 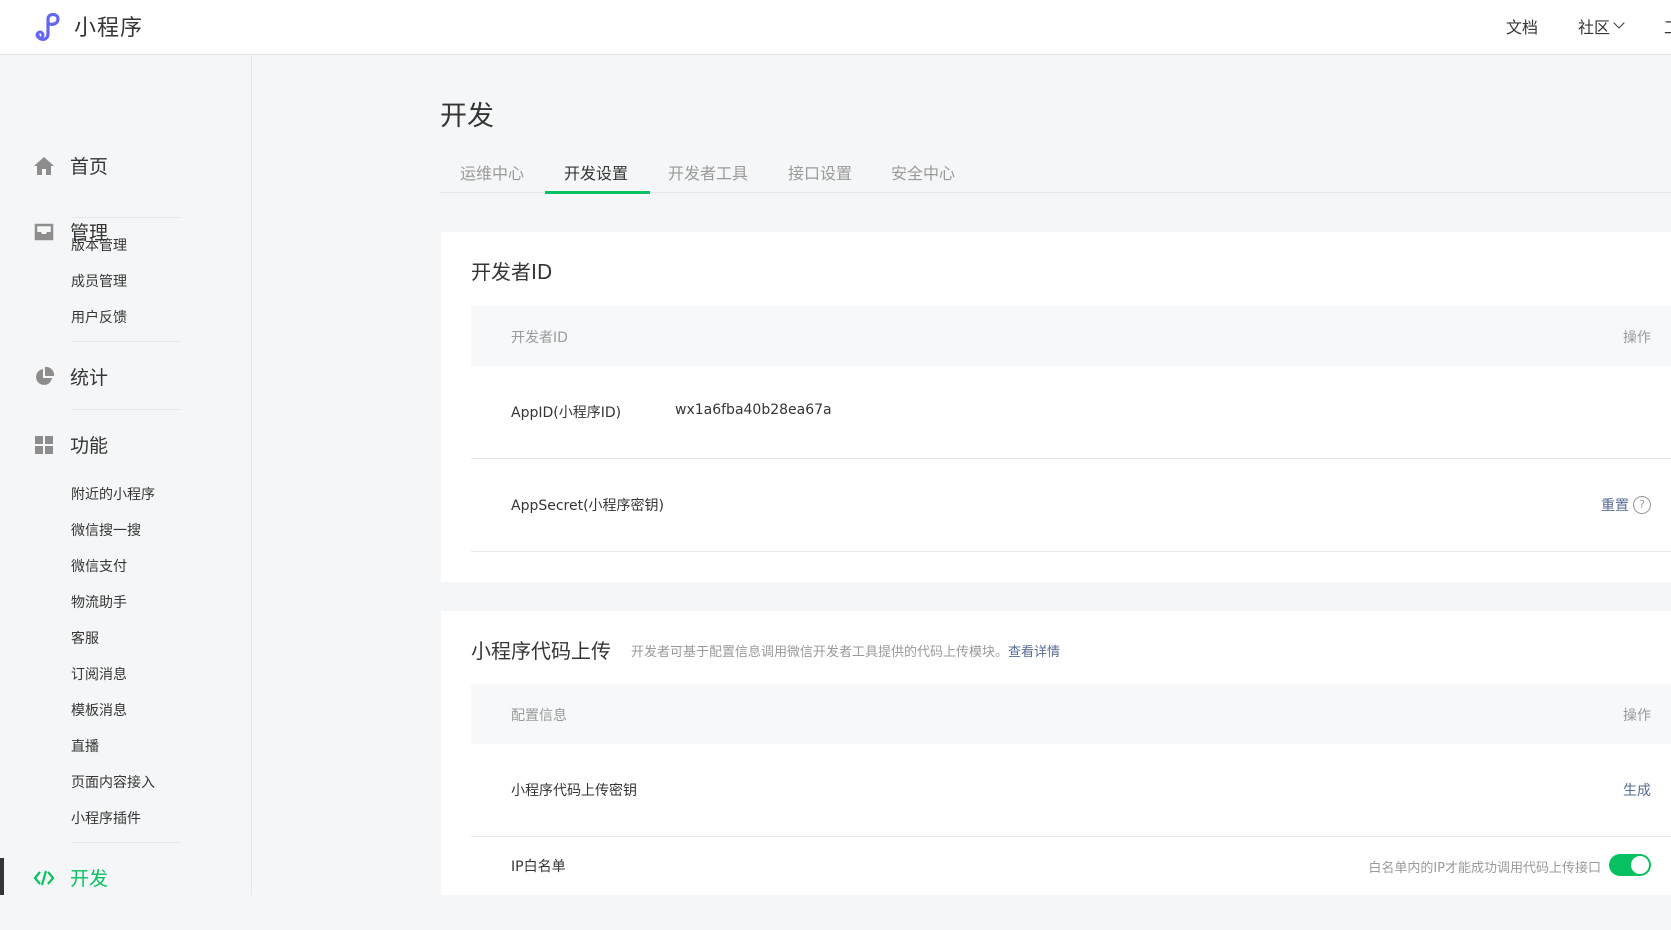 What do you see at coordinates (539, 338) in the screenshot?
I see `col-developer-id: 开发者ID` at bounding box center [539, 338].